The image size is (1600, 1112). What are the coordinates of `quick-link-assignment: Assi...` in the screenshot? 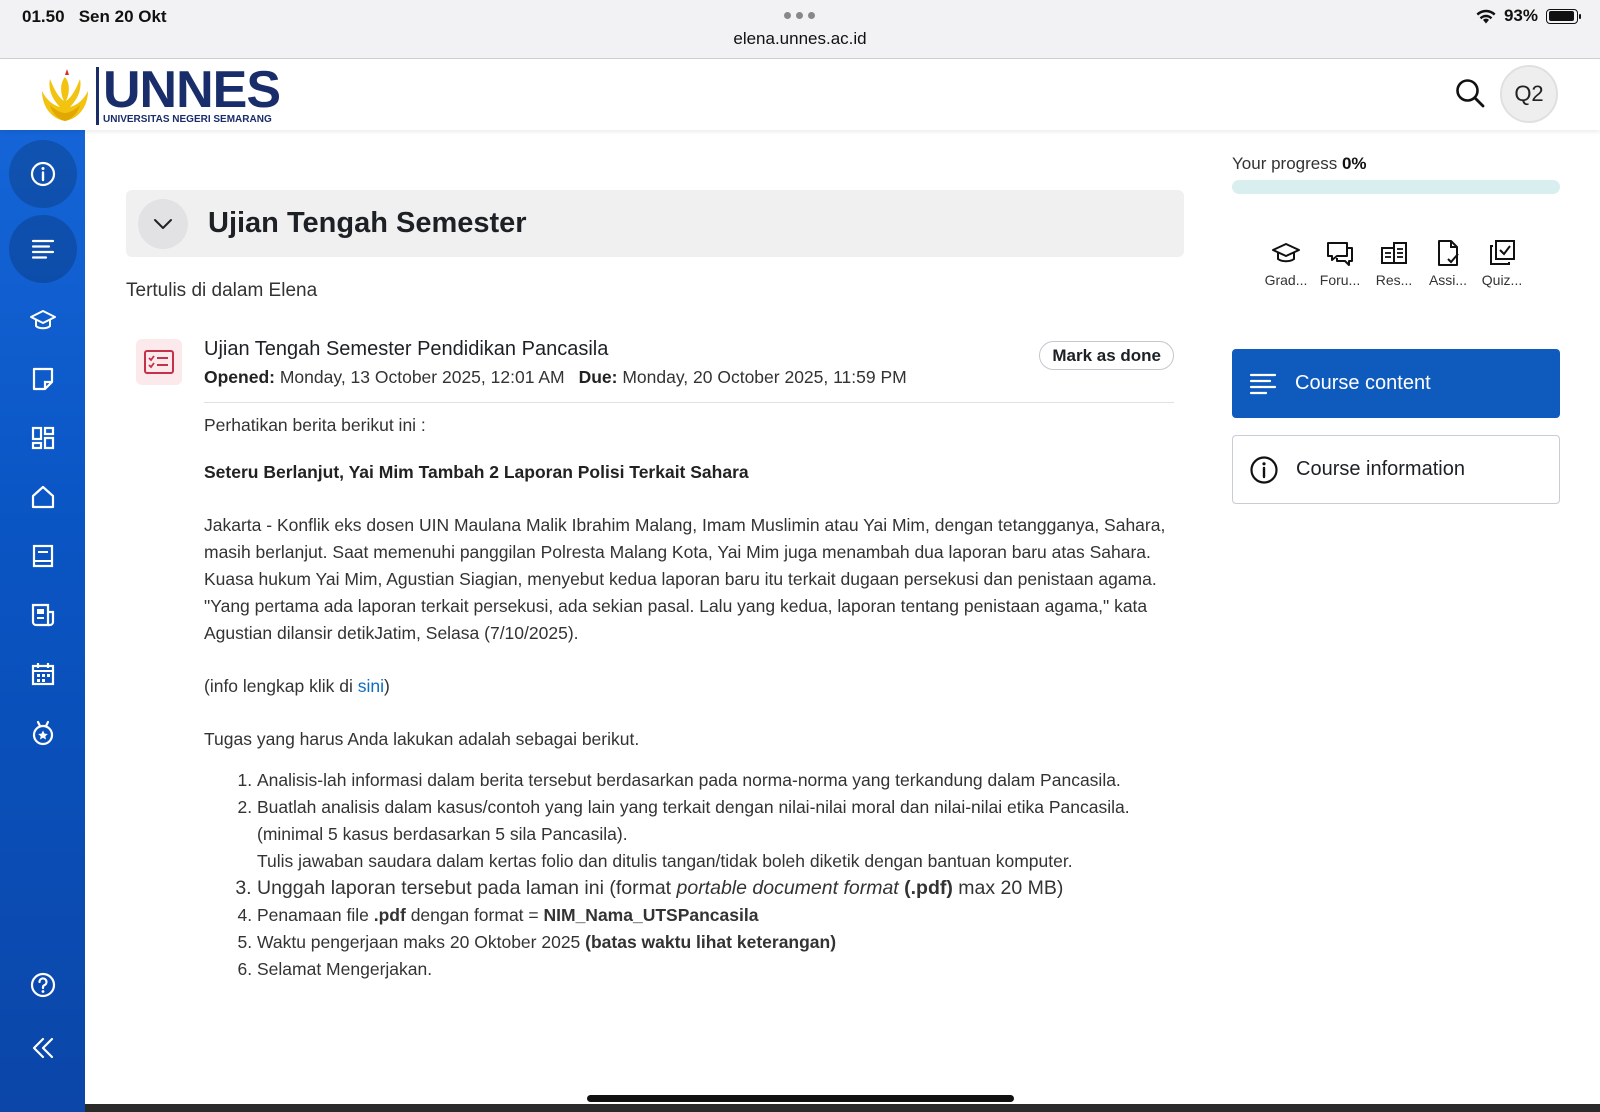 It's located at (1448, 263).